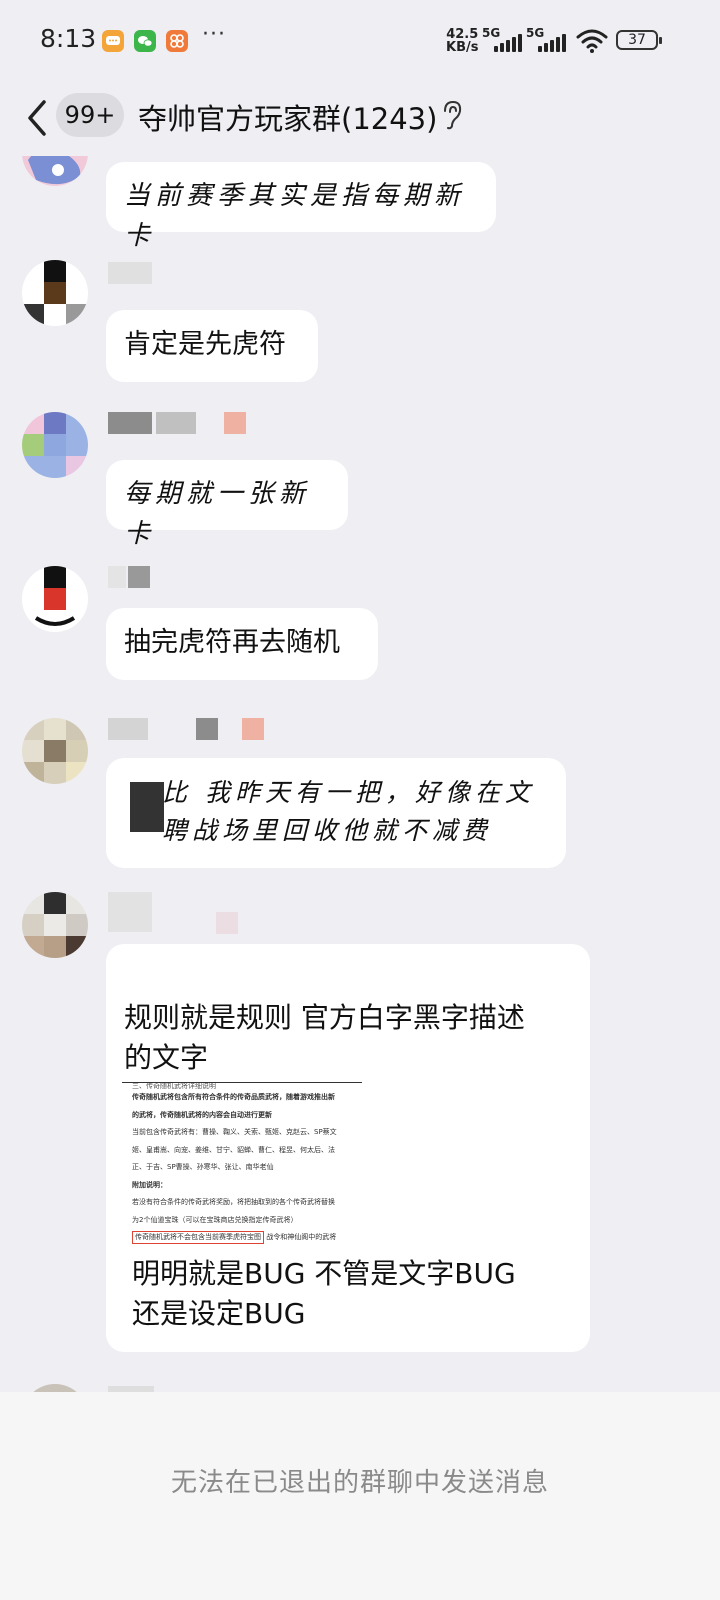 Image resolution: width=720 pixels, height=1600 pixels. What do you see at coordinates (507, 42) in the screenshot?
I see `signal-icon-sim1` at bounding box center [507, 42].